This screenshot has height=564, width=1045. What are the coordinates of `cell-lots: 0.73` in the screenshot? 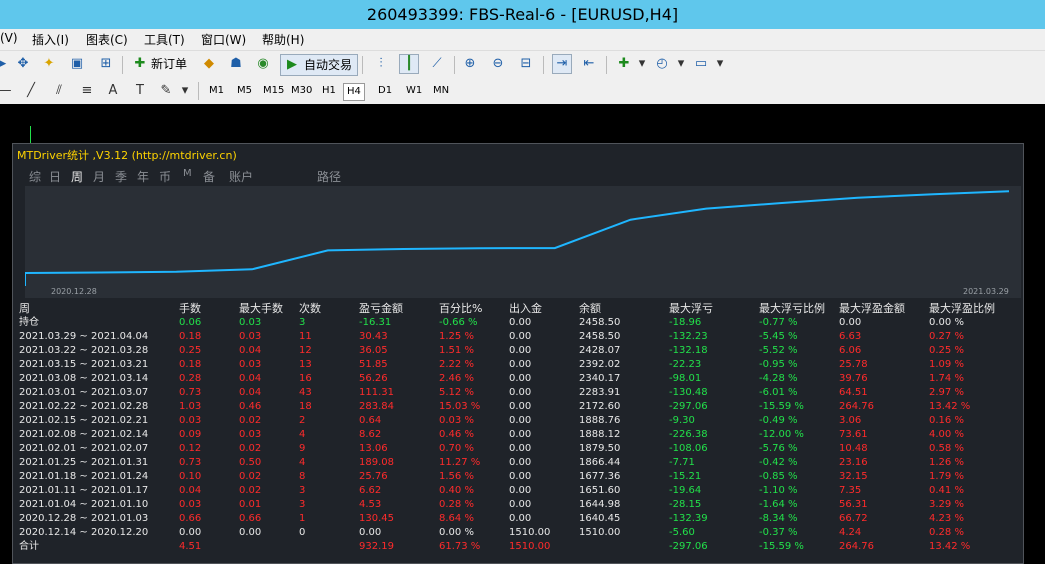 It's located at (190, 462).